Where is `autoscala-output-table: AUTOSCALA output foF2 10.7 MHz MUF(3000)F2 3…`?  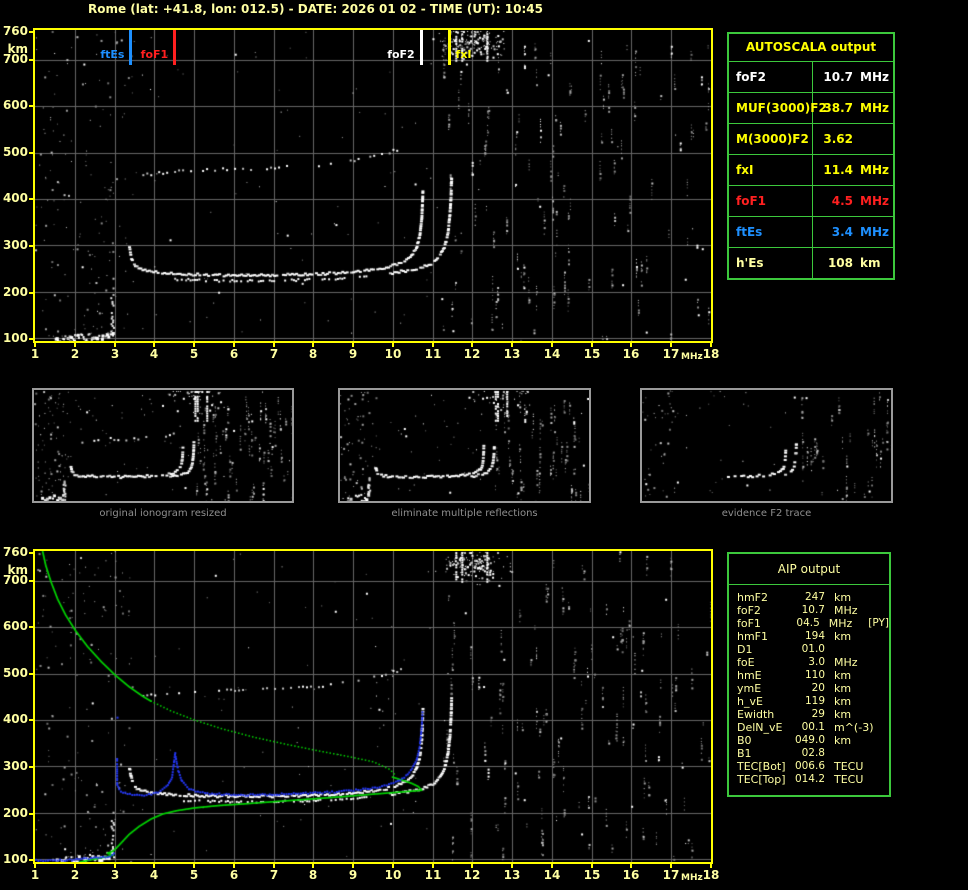
autoscala-output-table: AUTOSCALA output foF2 10.7 MHz MUF(3000)F2 3… is located at coordinates (811, 156).